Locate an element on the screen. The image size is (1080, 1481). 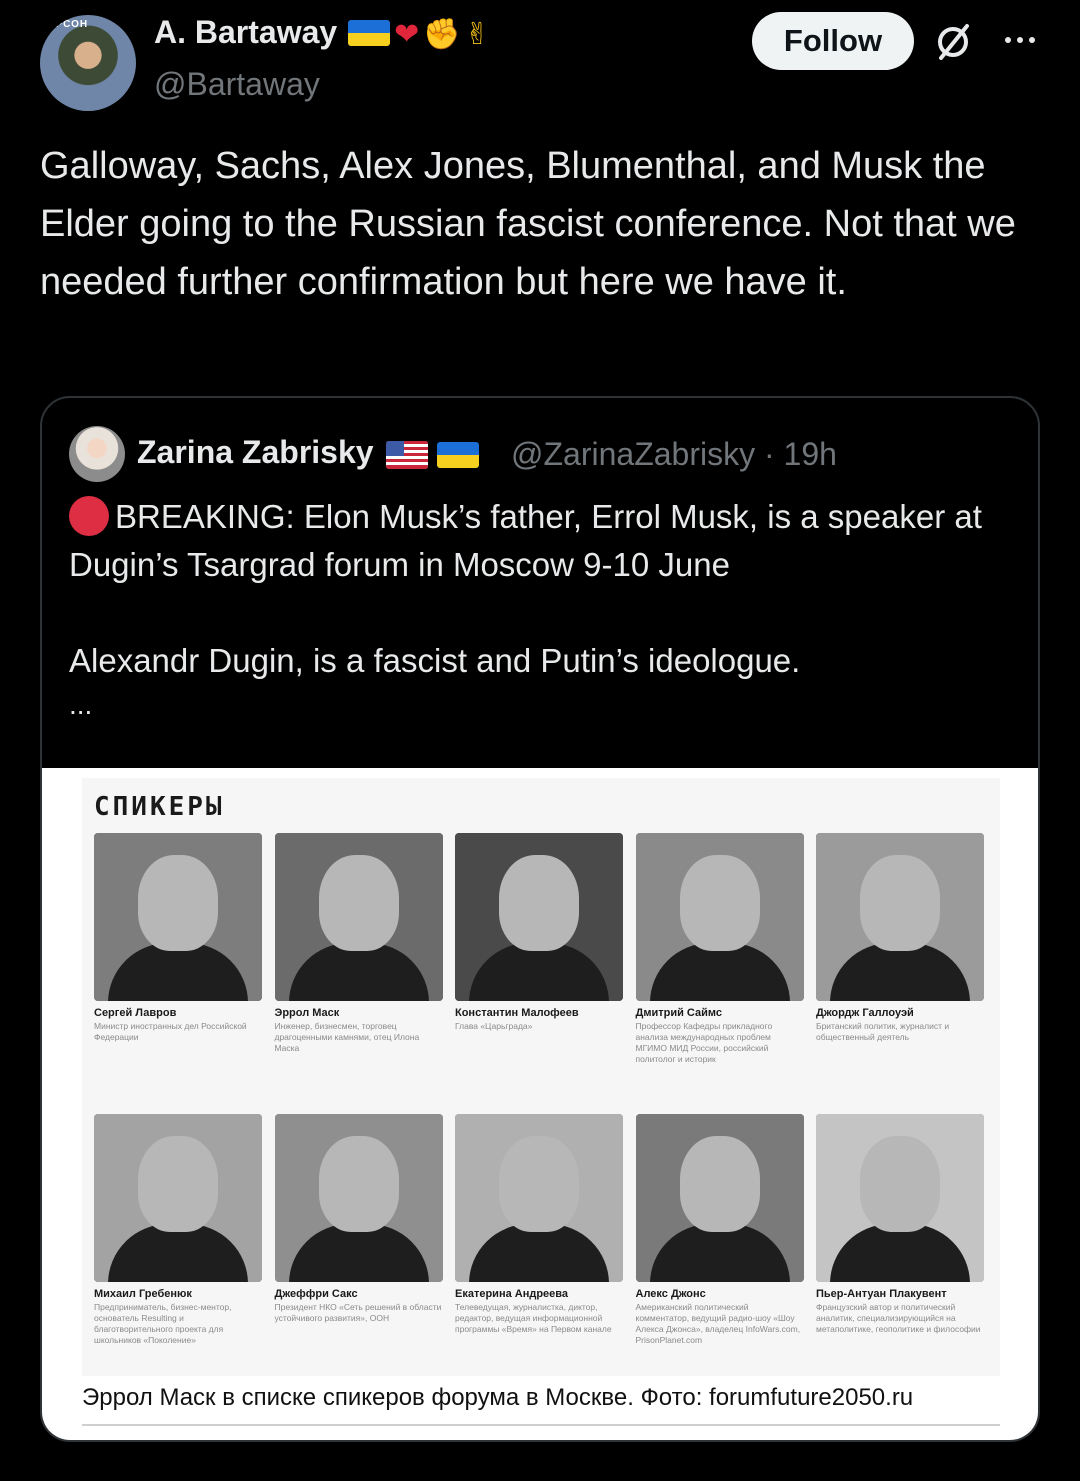
speaker-name: Сергей Лавров is located at coordinates (135, 1013).